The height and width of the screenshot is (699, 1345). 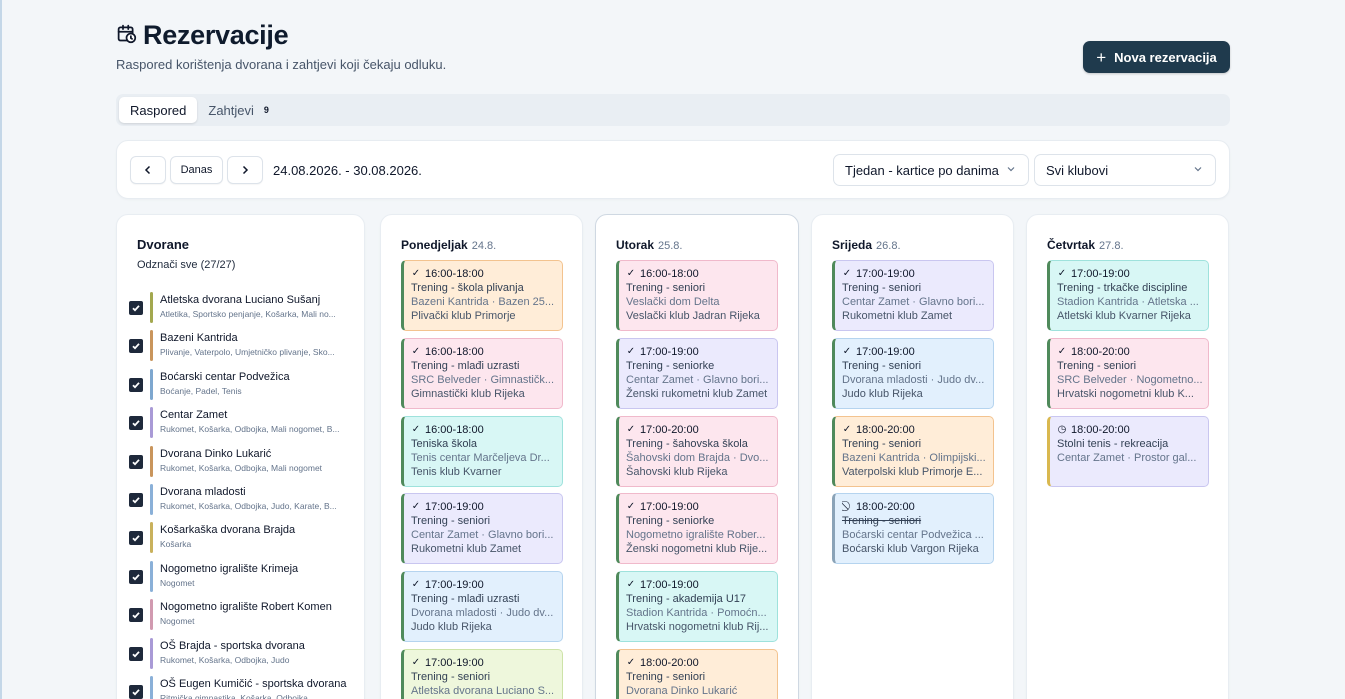 I want to click on card-title: Trening - seniorke, so click(x=670, y=521).